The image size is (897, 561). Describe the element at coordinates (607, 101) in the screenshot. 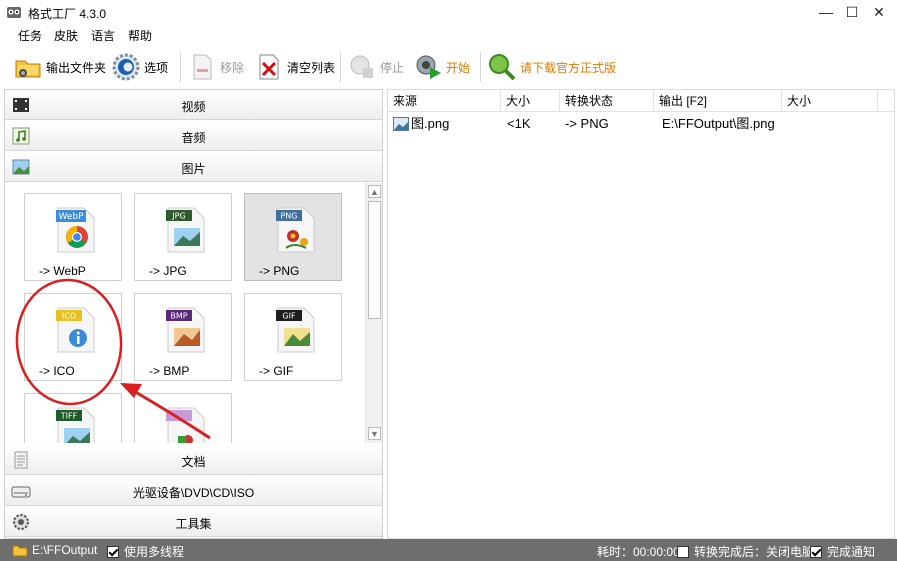

I see `column-status: 转换状态` at that location.